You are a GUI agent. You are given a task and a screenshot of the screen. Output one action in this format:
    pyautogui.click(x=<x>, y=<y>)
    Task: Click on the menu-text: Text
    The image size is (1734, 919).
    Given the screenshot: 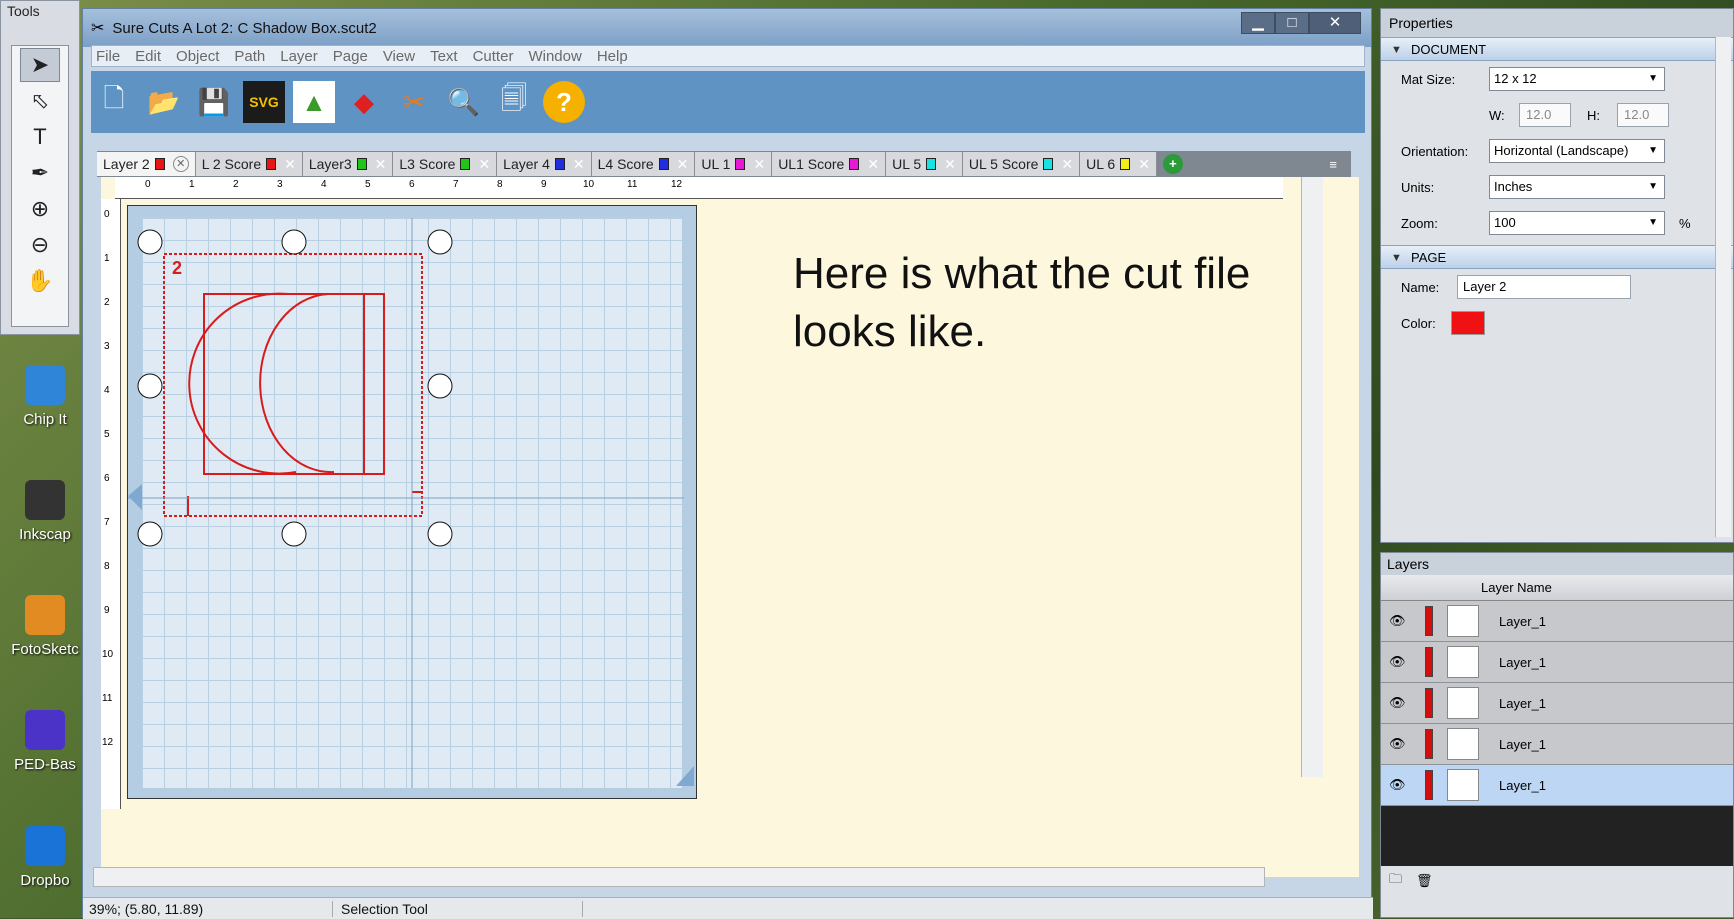 What is the action you would take?
    pyautogui.click(x=444, y=56)
    